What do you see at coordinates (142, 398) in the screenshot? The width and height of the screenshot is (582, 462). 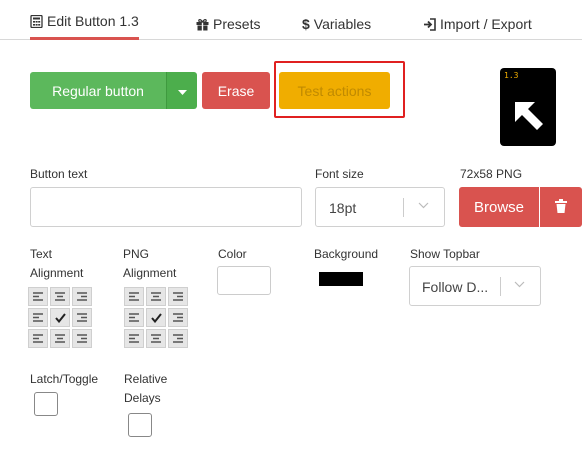 I see `relative-delays-label-line2: Delays` at bounding box center [142, 398].